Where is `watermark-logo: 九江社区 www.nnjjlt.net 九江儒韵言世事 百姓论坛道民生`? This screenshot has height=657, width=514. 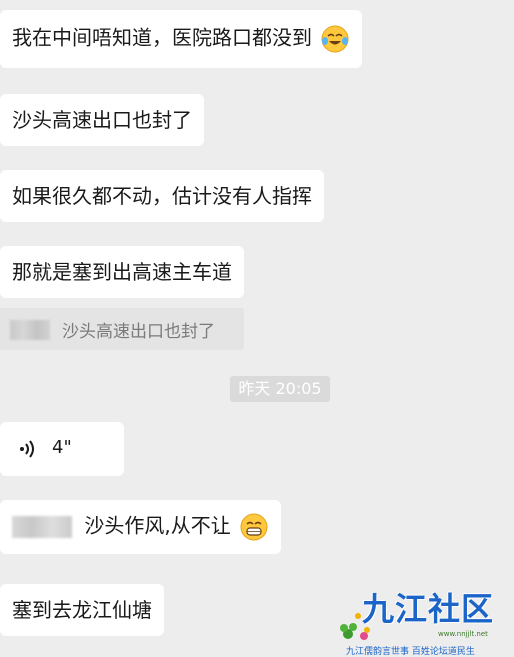
watermark-logo: 九江社区 www.nnjjlt.net 九江儒韵言世事 百姓论坛道民生 is located at coordinates (423, 620).